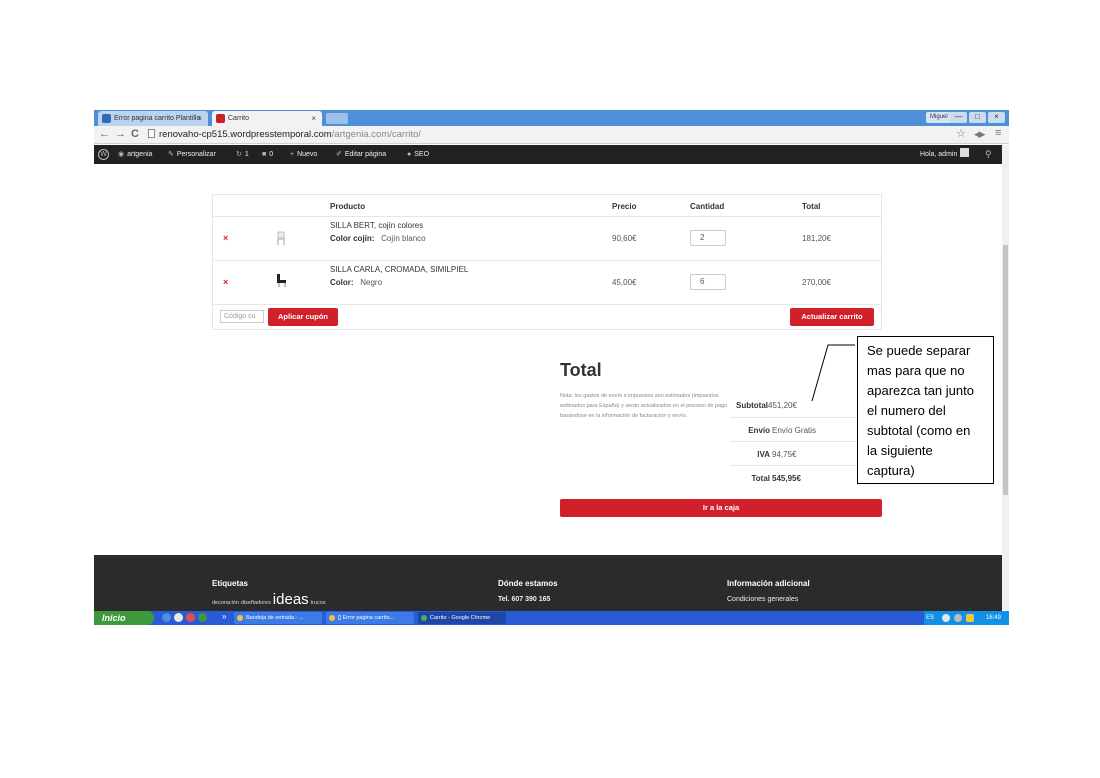 The height and width of the screenshot is (778, 1100). What do you see at coordinates (267, 154) in the screenshot?
I see `admin-comments-link: ■ 0` at bounding box center [267, 154].